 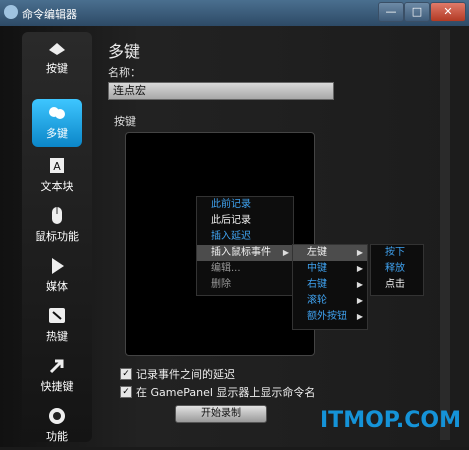 I want to click on keys-label: 按键, so click(x=125, y=121).